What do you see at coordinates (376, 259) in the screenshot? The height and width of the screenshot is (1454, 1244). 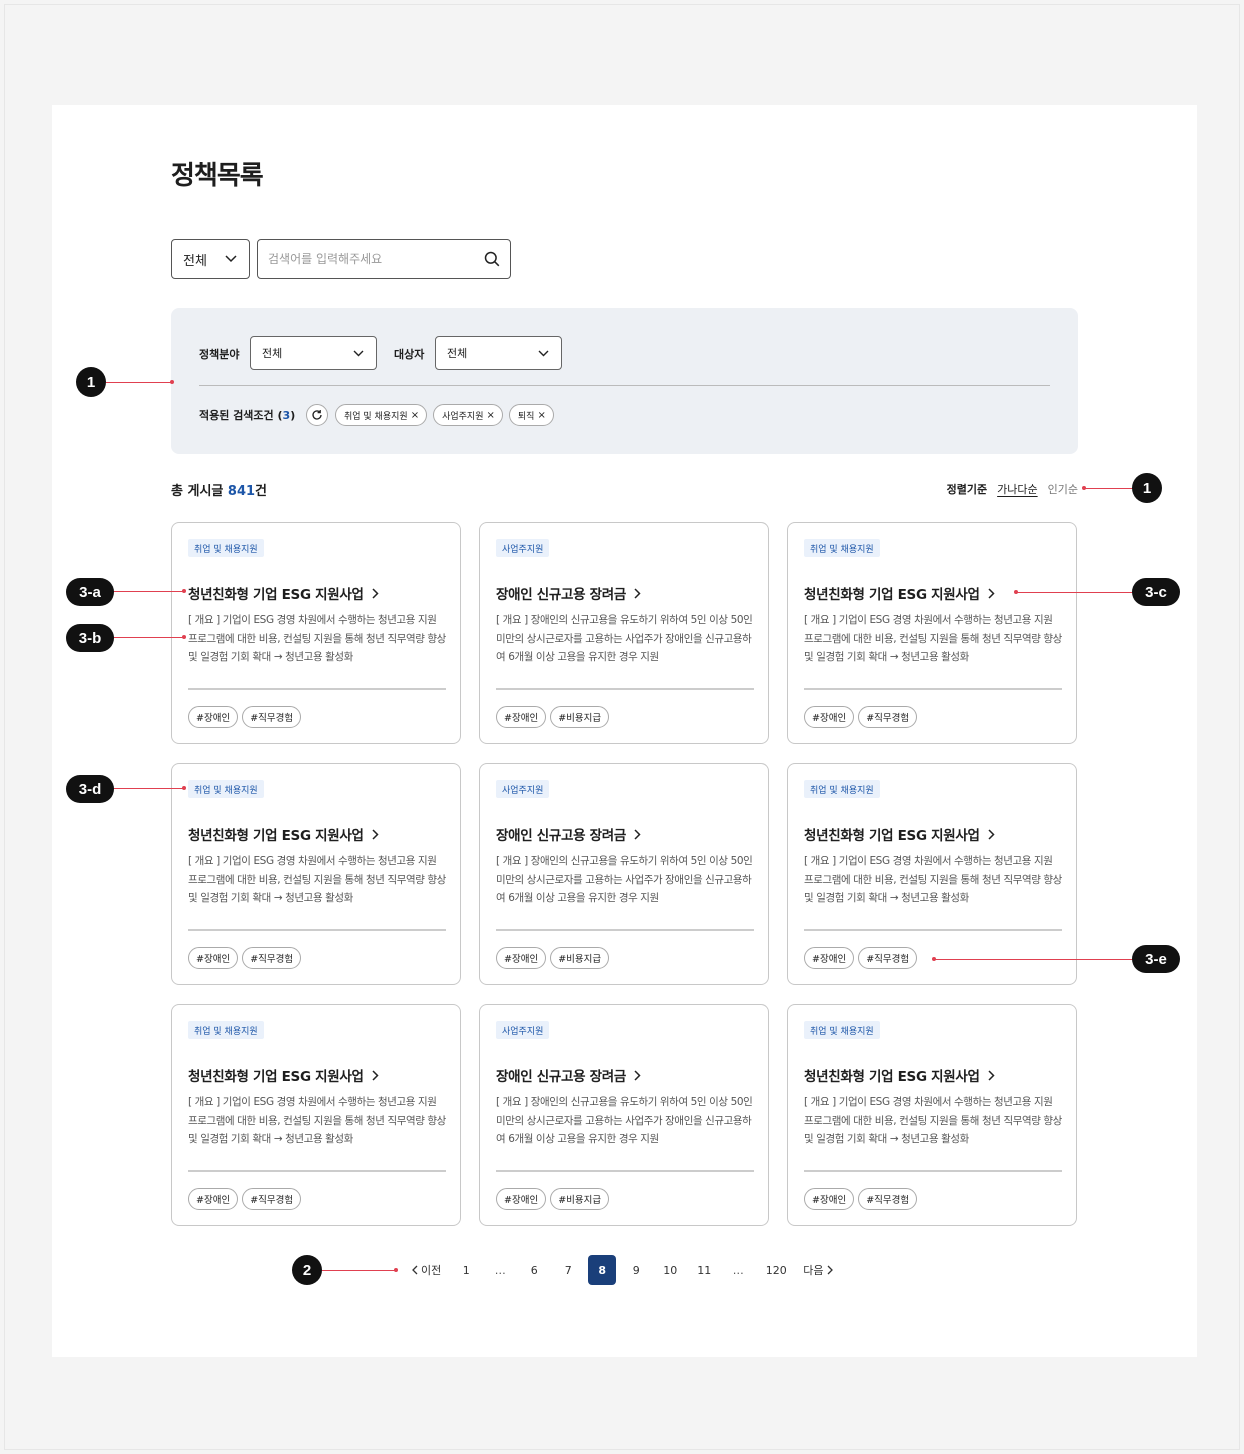 I see `search-input` at bounding box center [376, 259].